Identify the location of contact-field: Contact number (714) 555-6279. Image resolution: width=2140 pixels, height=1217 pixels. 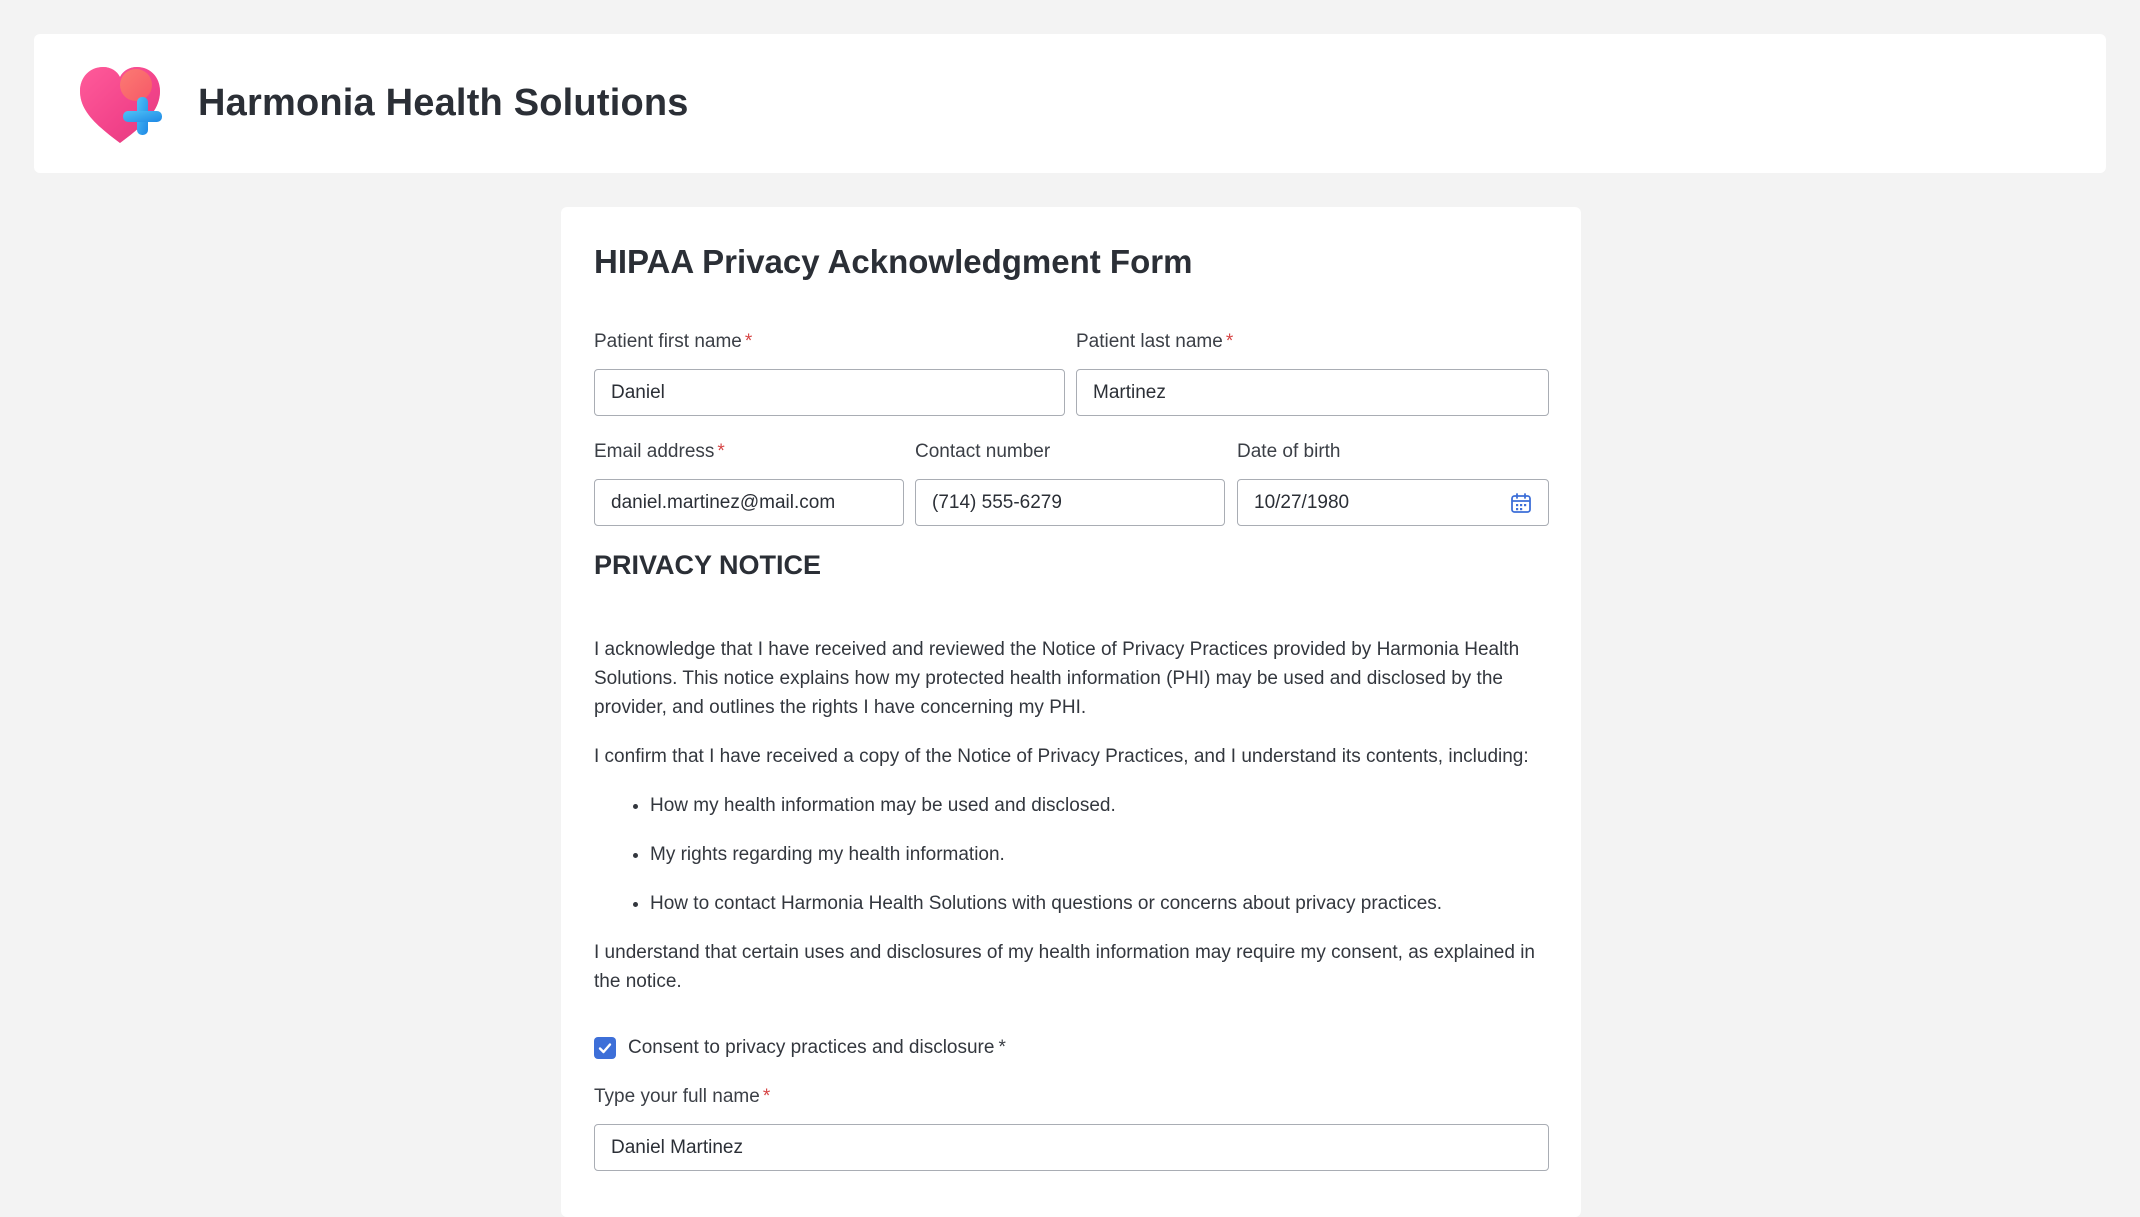
(1070, 481).